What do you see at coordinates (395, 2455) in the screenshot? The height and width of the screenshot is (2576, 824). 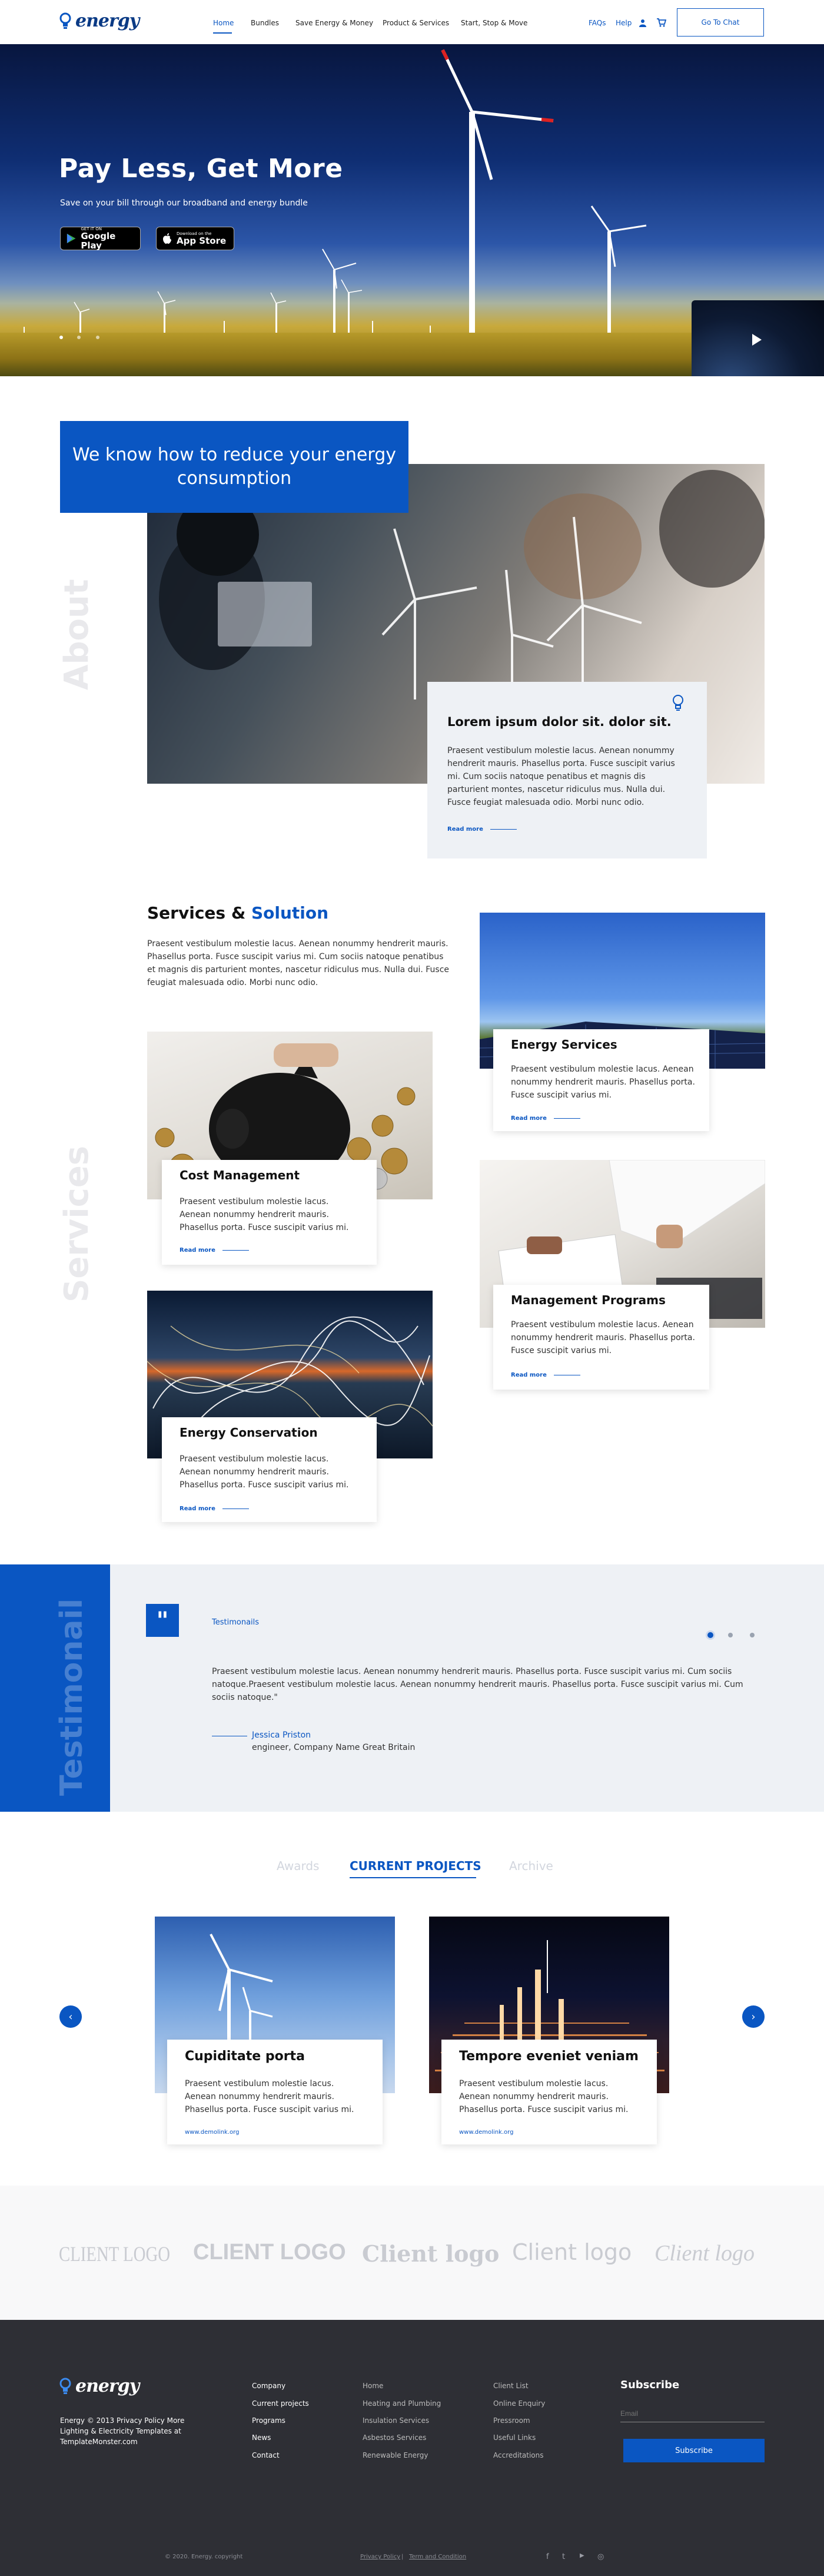 I see `footer-link: Renewable Energy` at bounding box center [395, 2455].